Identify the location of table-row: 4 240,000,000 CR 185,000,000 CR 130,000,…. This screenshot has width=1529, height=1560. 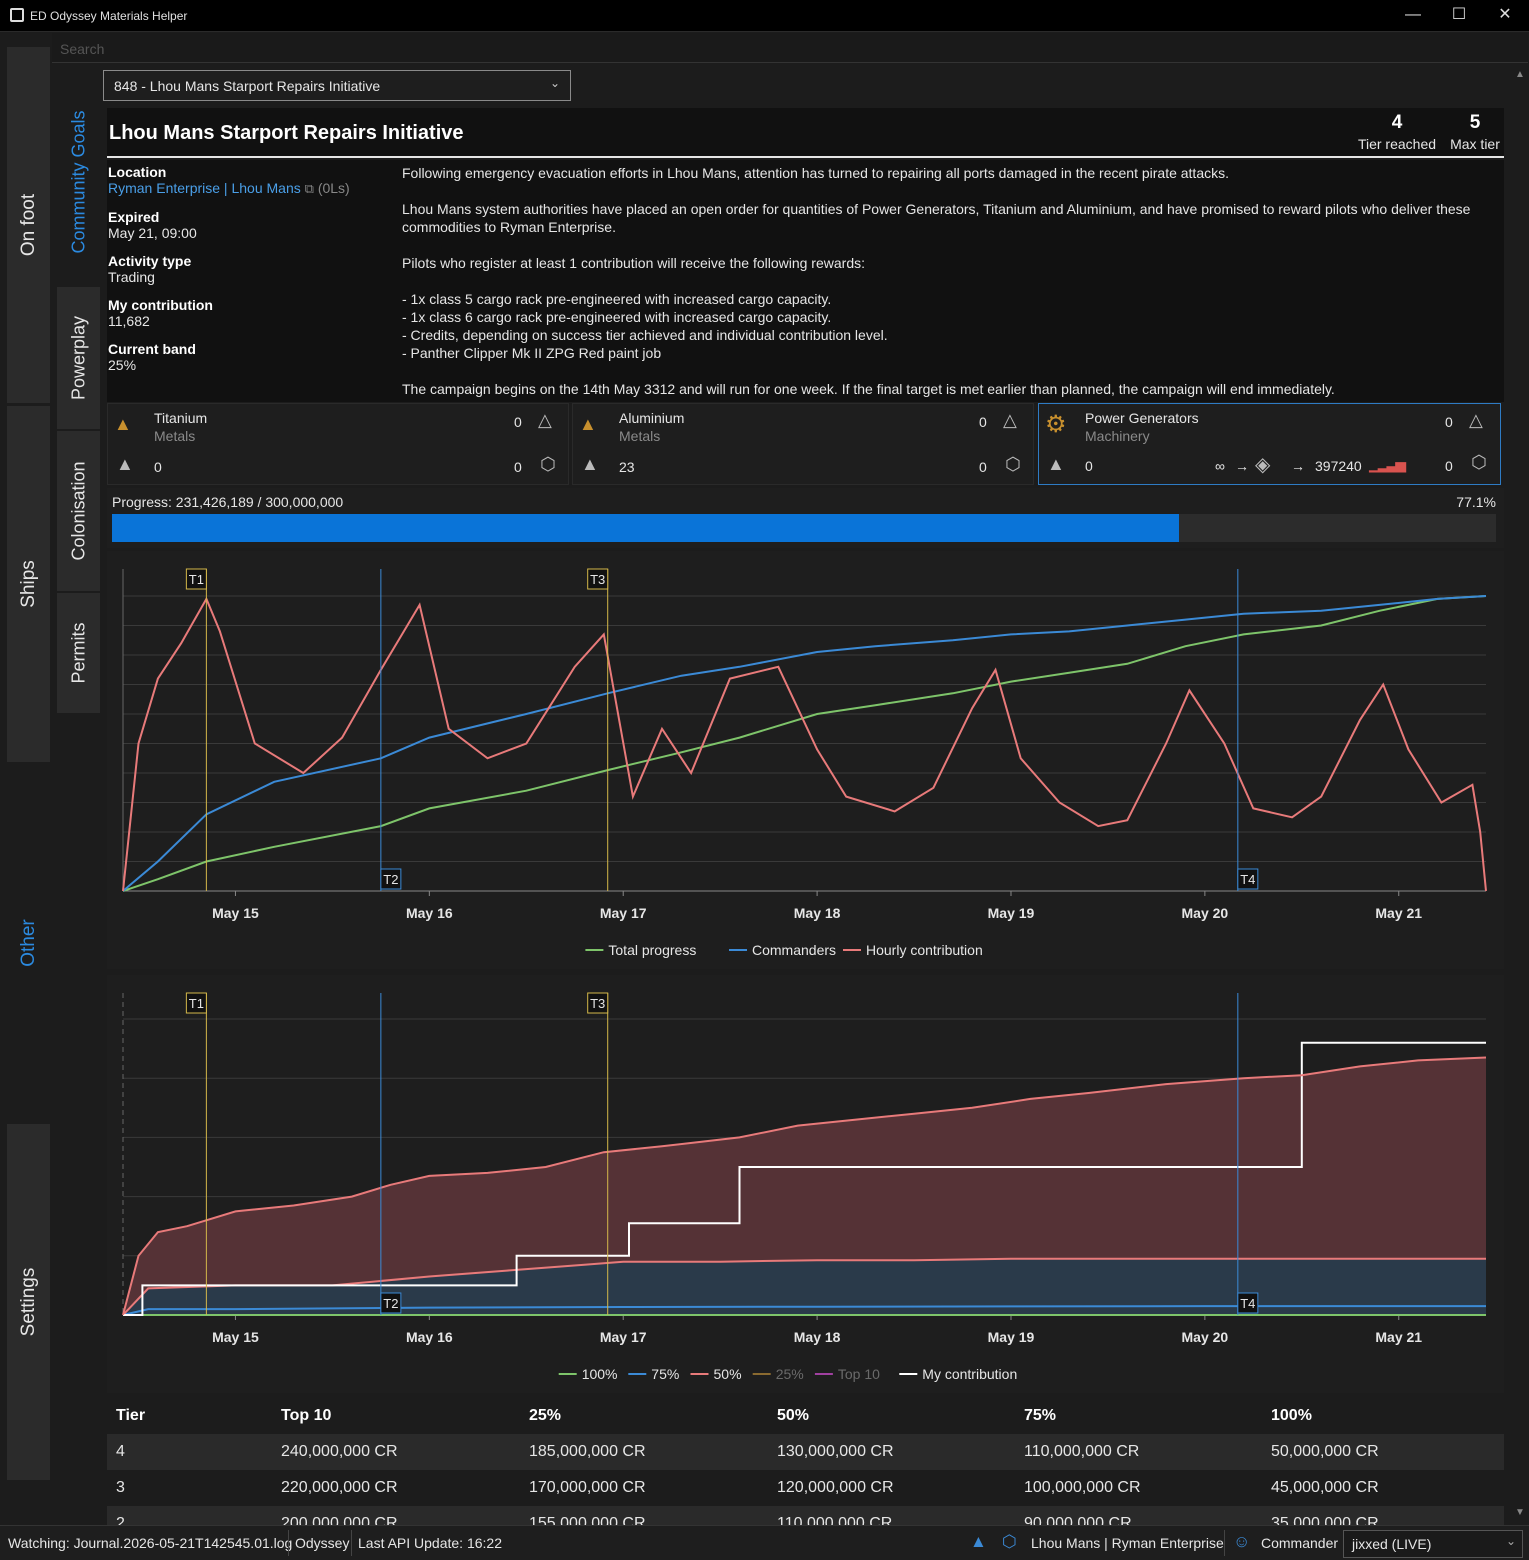
(805, 1452).